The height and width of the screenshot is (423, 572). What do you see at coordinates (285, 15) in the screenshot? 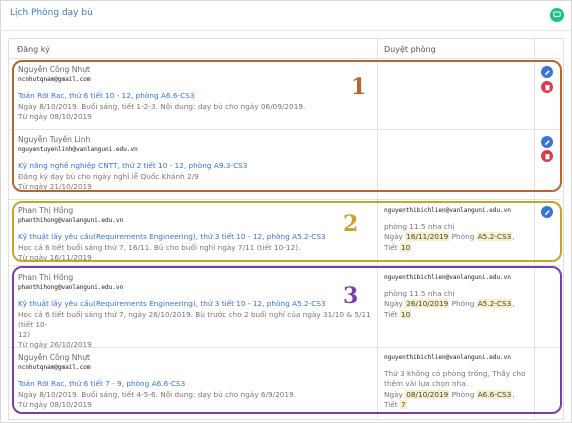
I see `panel-header: Lịch Phòng dạy bù` at bounding box center [285, 15].